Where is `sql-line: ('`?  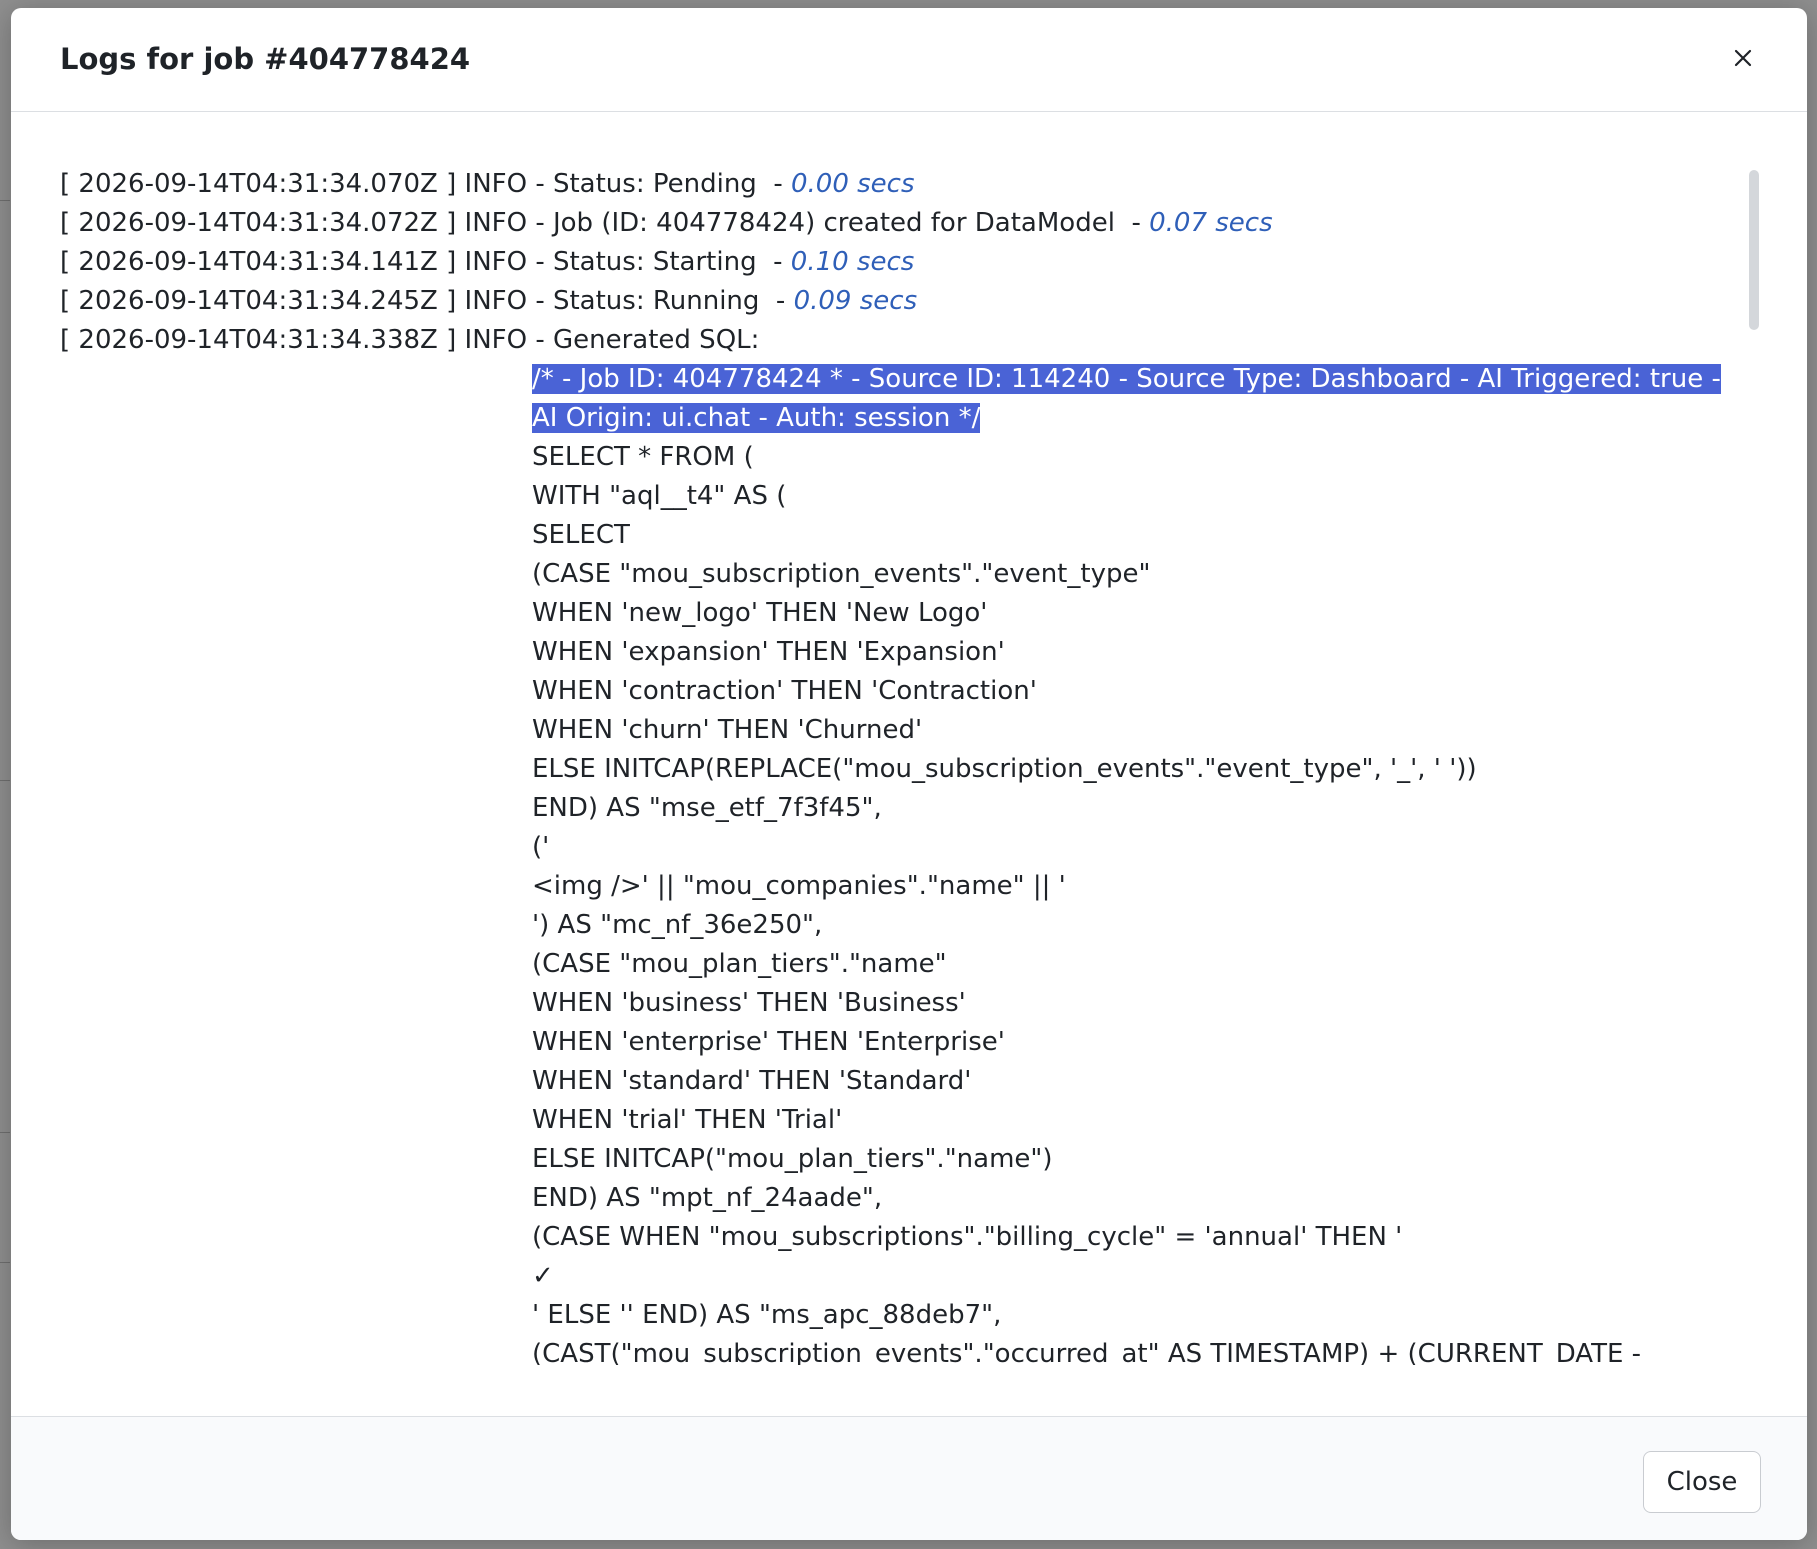 sql-line: (' is located at coordinates (541, 847).